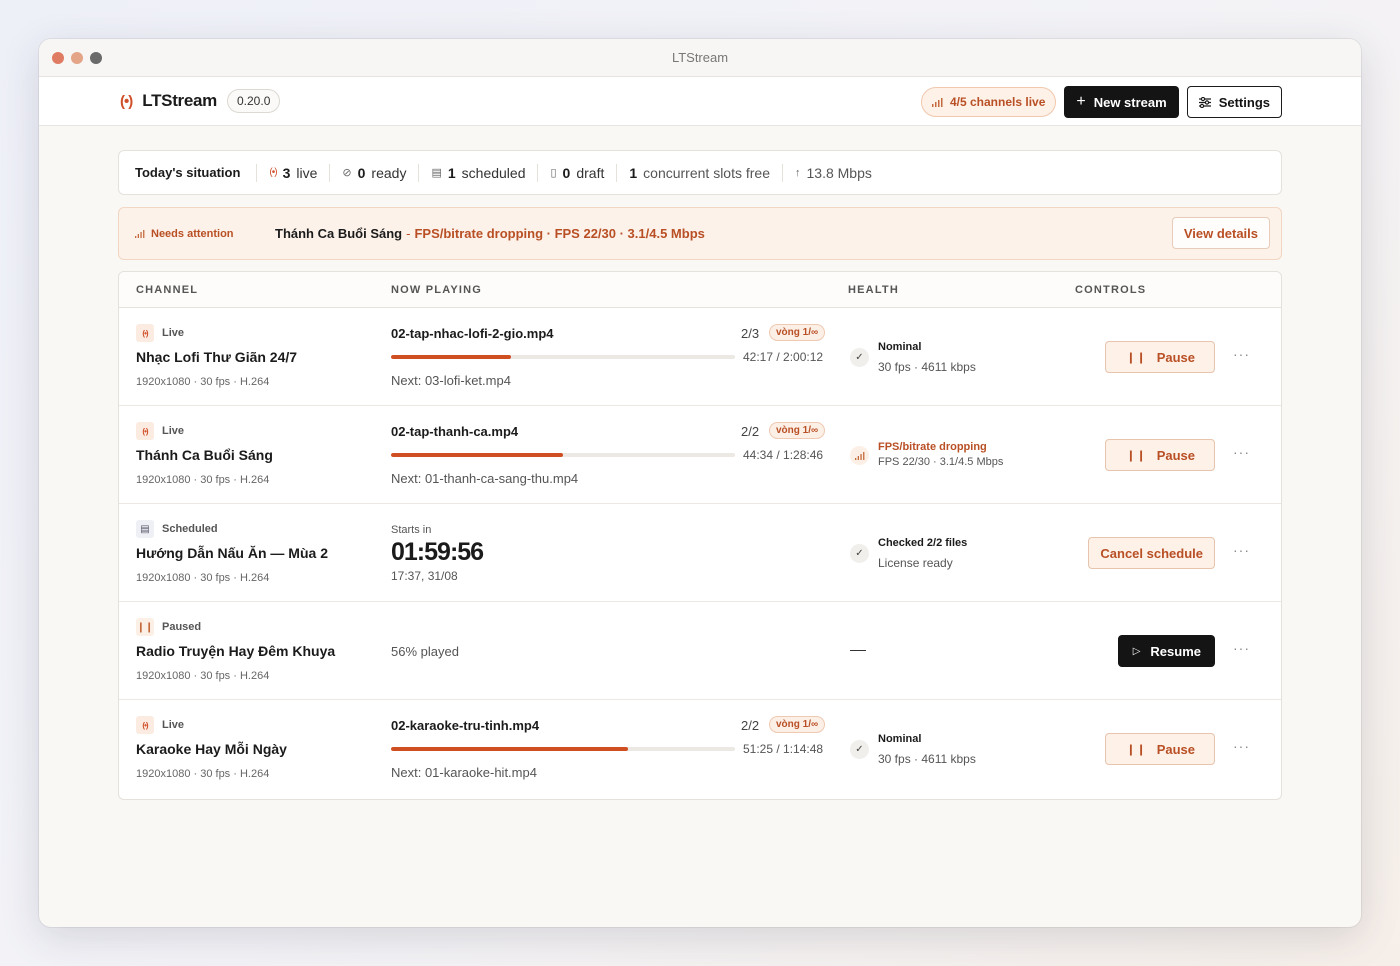  Describe the element at coordinates (58, 58) in the screenshot. I see `close-window-button` at that location.